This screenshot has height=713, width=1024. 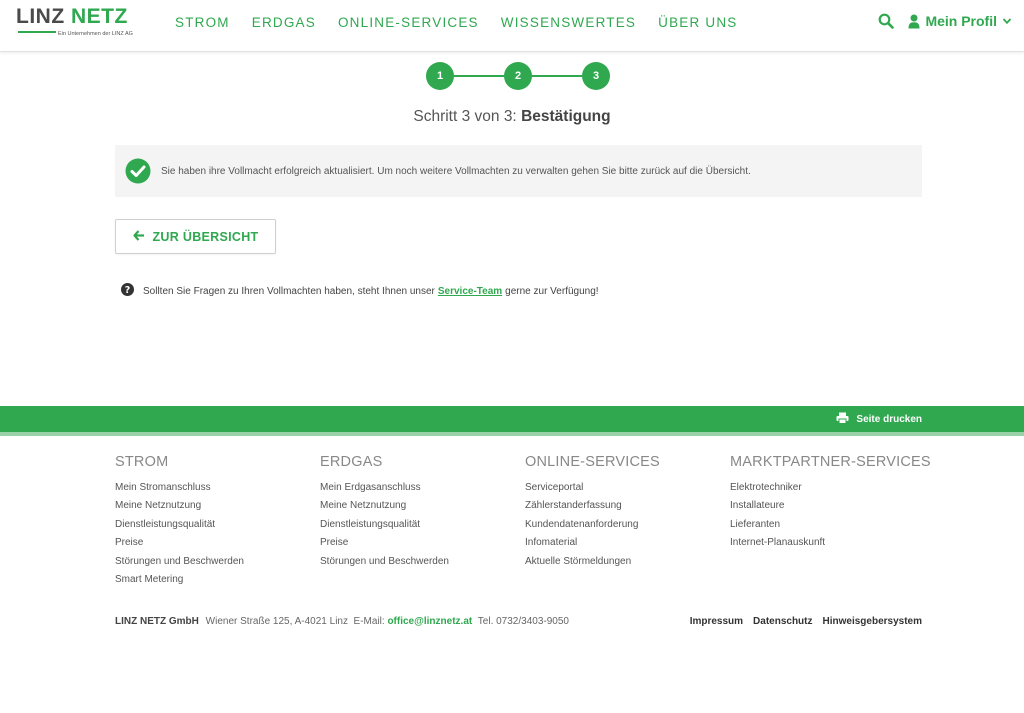 What do you see at coordinates (351, 462) in the screenshot?
I see `footer-col-title: ERDGAS` at bounding box center [351, 462].